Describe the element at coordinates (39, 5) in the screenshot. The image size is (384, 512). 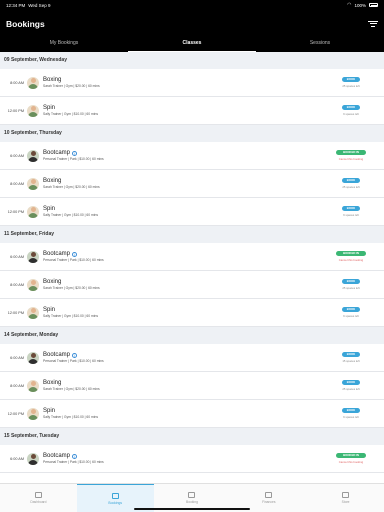
I see `status-date: Wed Sep 9` at that location.